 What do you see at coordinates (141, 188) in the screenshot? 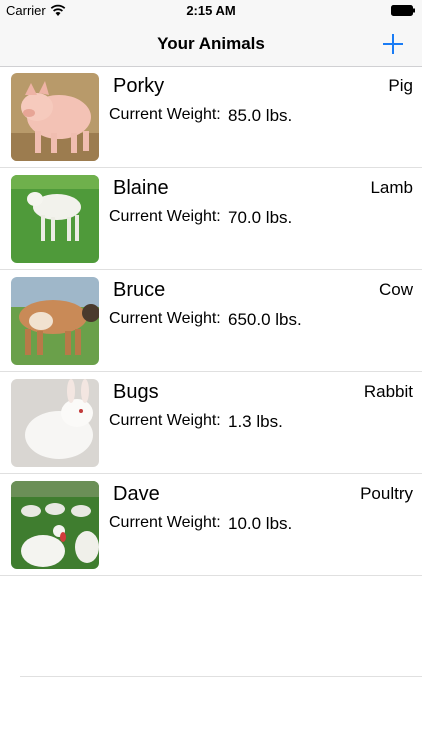
I see `animal-name: Blaine` at bounding box center [141, 188].